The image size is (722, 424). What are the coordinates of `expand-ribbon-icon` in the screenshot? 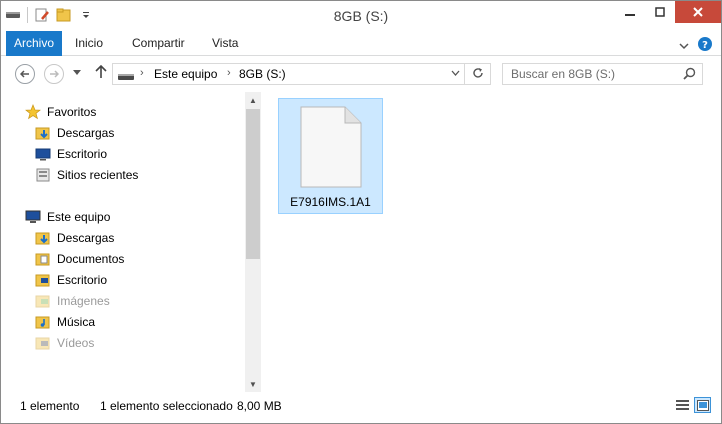 It's located at (684, 46).